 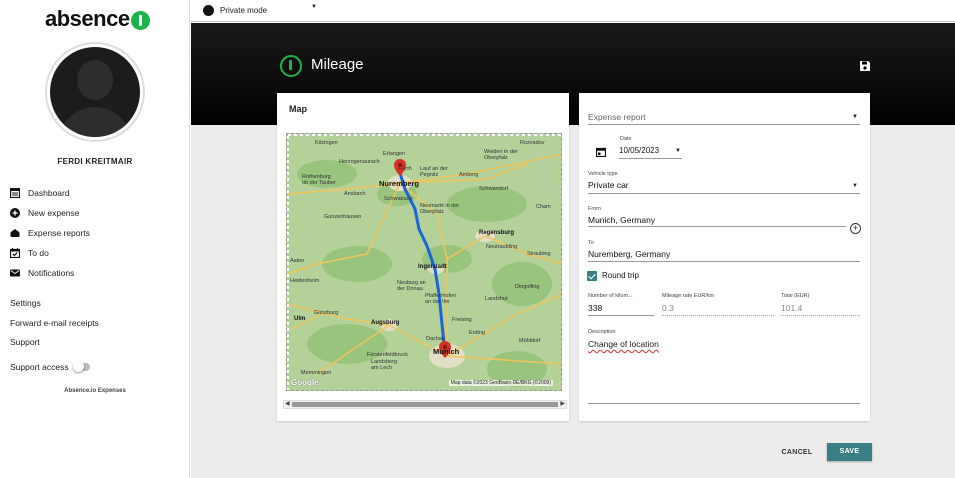 What do you see at coordinates (494, 189) in the screenshot?
I see `map-label: Schwandorf` at bounding box center [494, 189].